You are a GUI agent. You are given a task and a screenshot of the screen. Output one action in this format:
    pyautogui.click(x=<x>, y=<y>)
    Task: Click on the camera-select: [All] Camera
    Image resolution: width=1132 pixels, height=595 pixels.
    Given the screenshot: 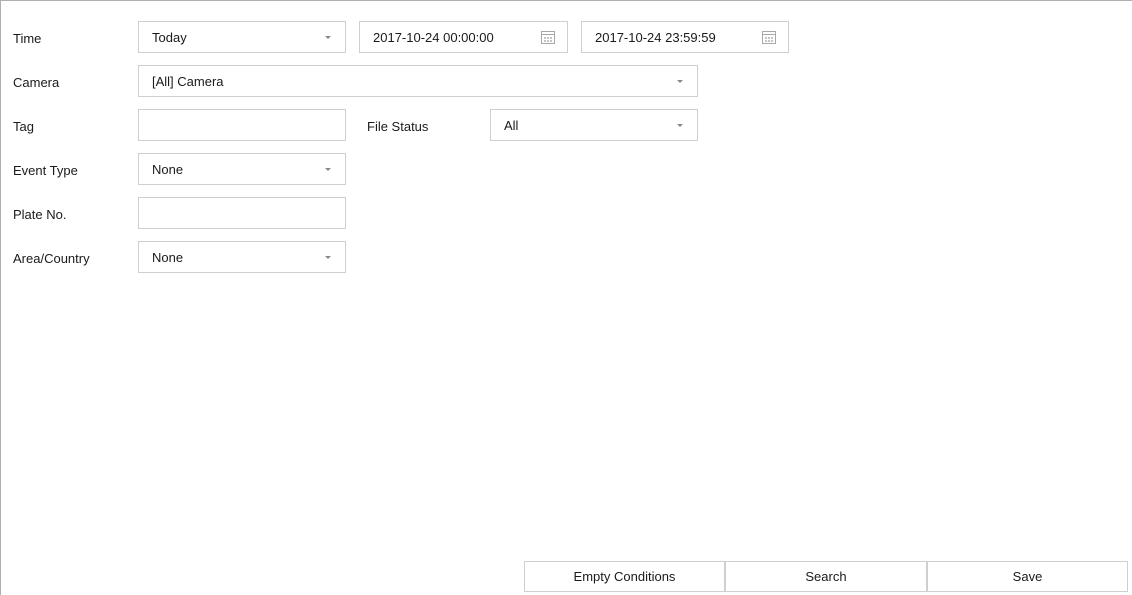 What is the action you would take?
    pyautogui.click(x=418, y=81)
    